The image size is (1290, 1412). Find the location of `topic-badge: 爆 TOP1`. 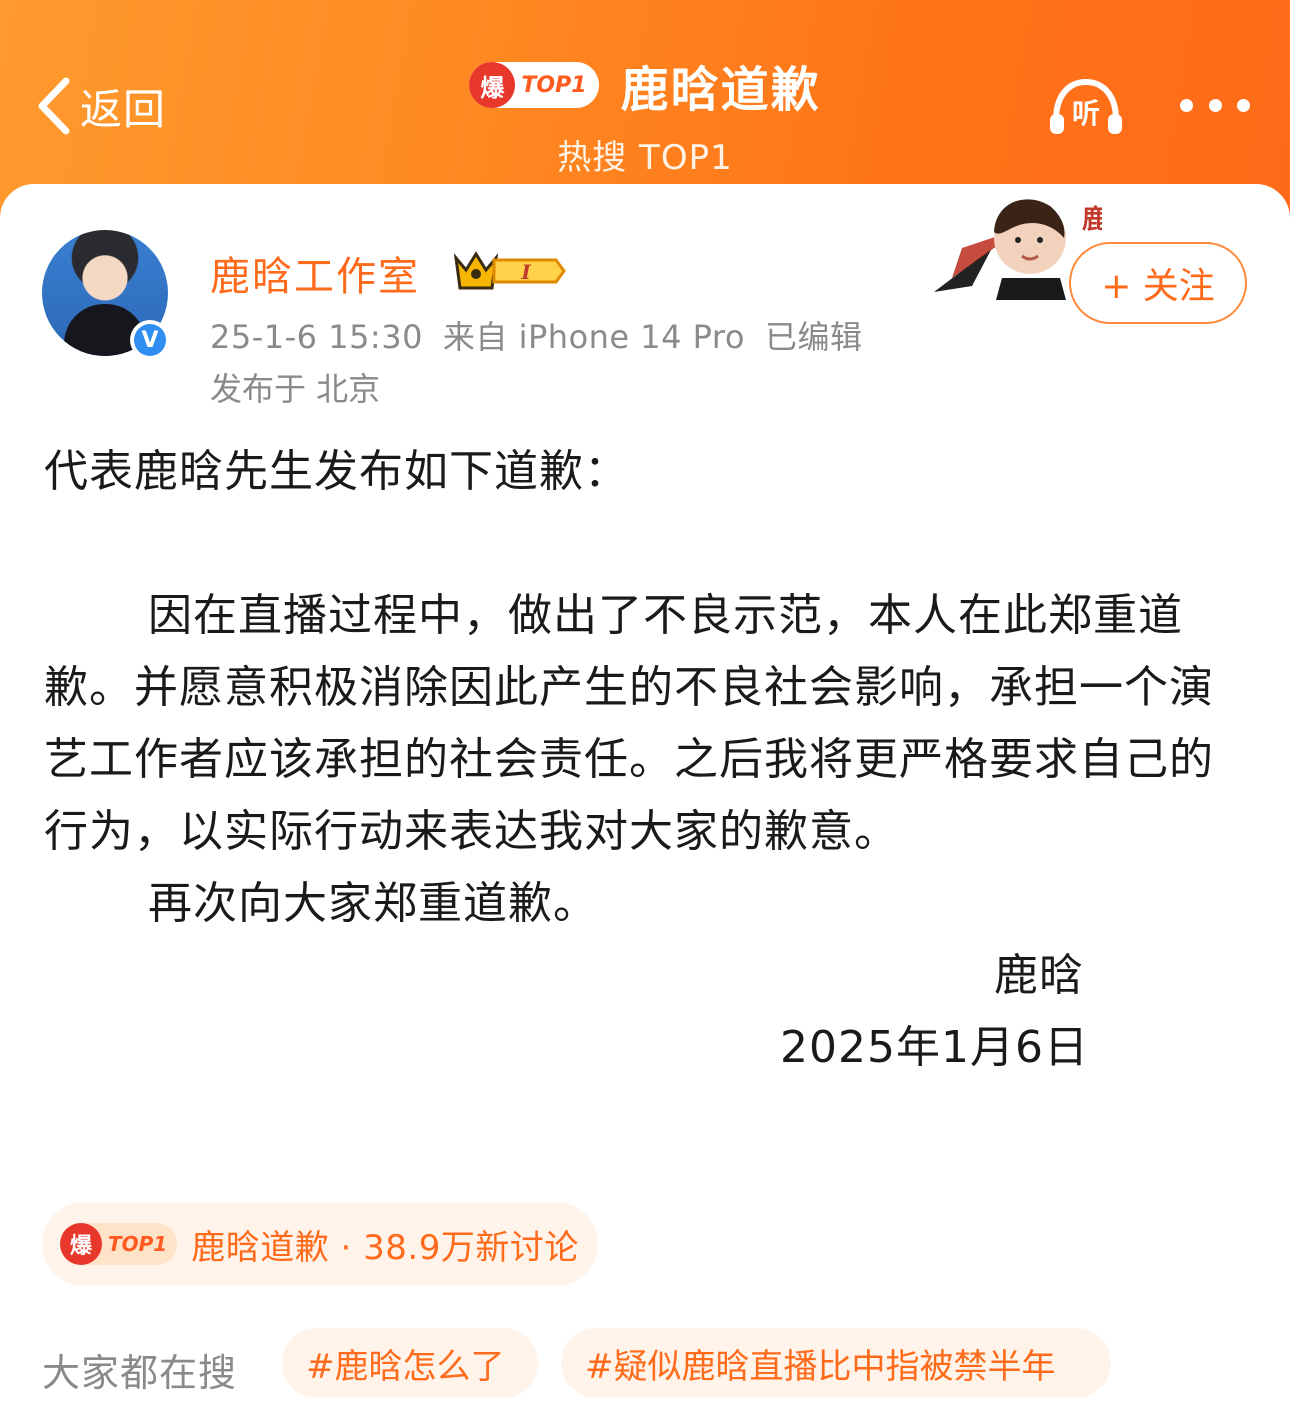

topic-badge: 爆 TOP1 is located at coordinates (119, 1244).